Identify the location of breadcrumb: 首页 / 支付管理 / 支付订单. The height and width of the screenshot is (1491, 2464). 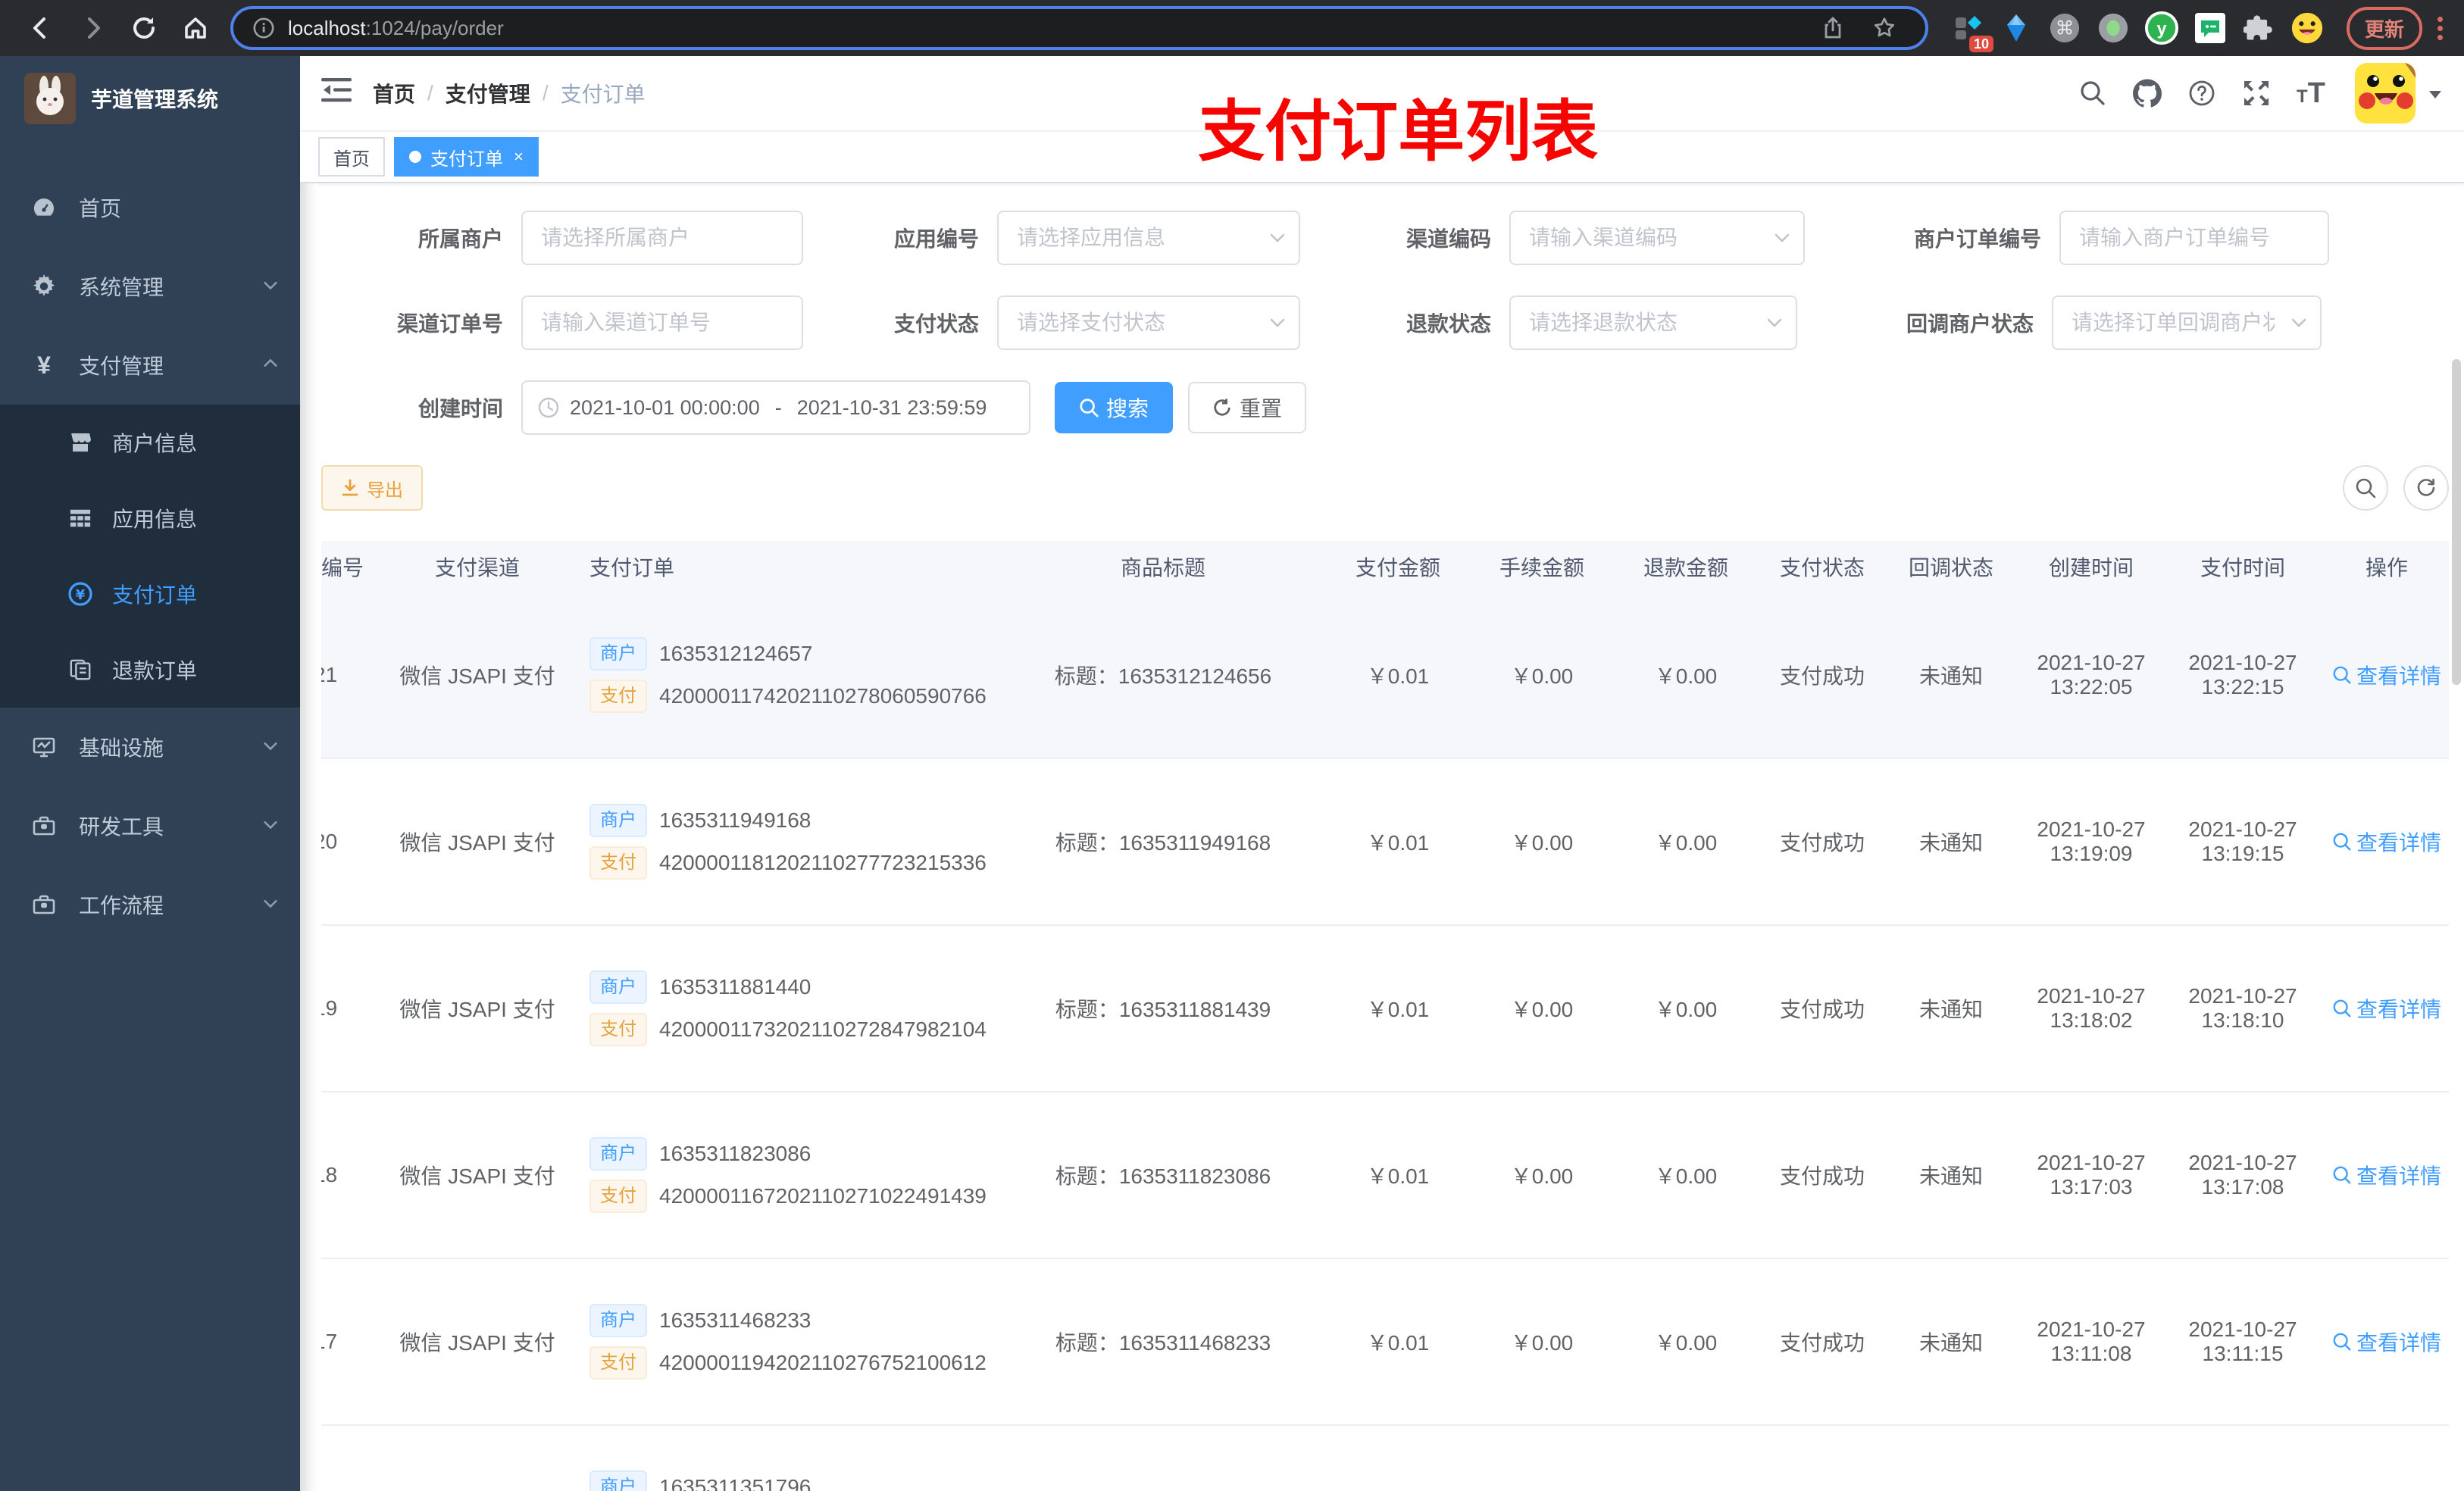
(509, 93).